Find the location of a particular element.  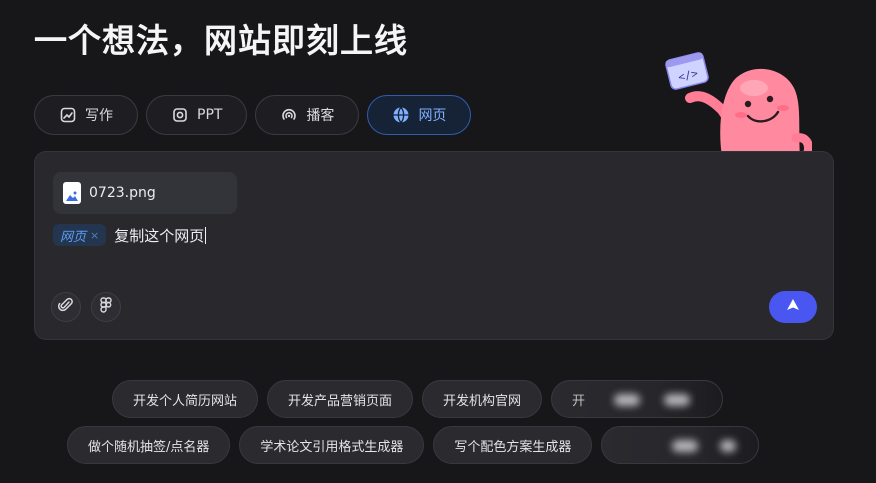

tab-writing: 写作 is located at coordinates (86, 115).